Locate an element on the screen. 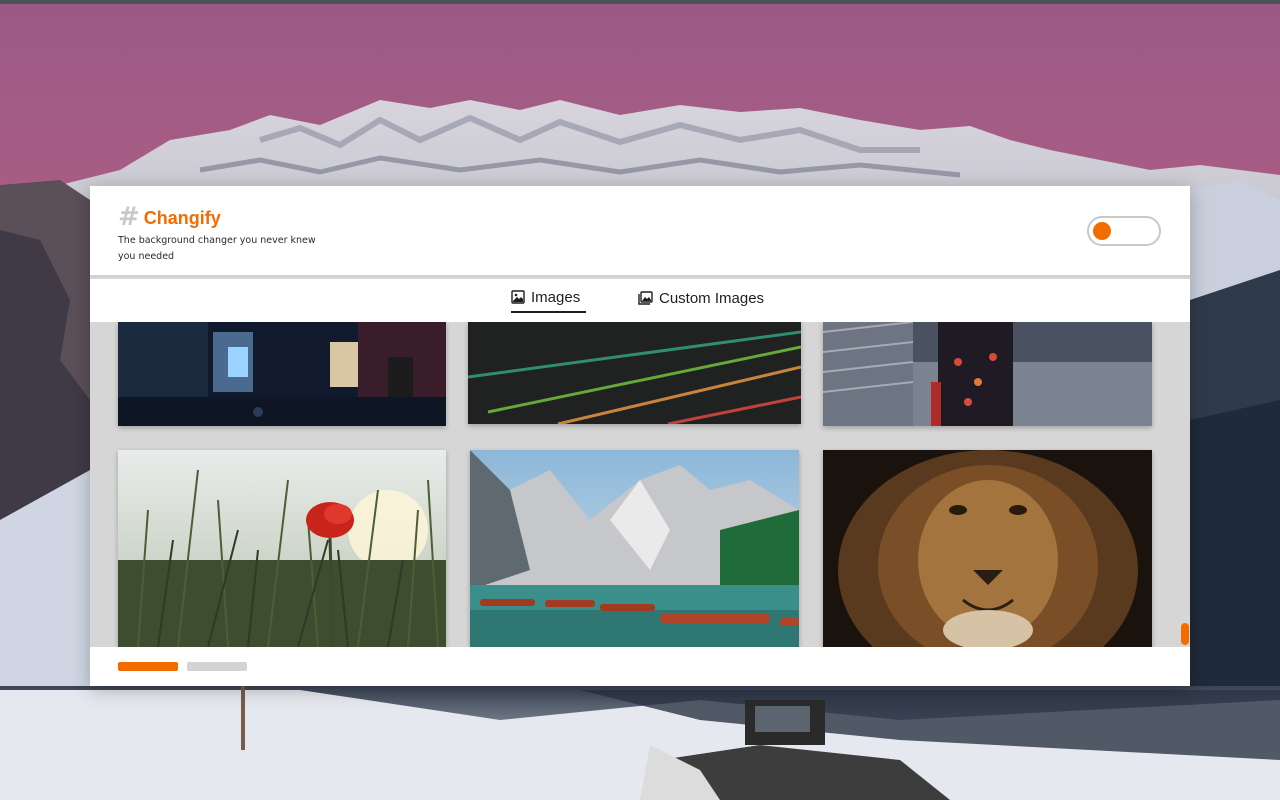 Image resolution: width=1280 pixels, height=800 pixels. thumbnail-mountain-lake is located at coordinates (634, 548).